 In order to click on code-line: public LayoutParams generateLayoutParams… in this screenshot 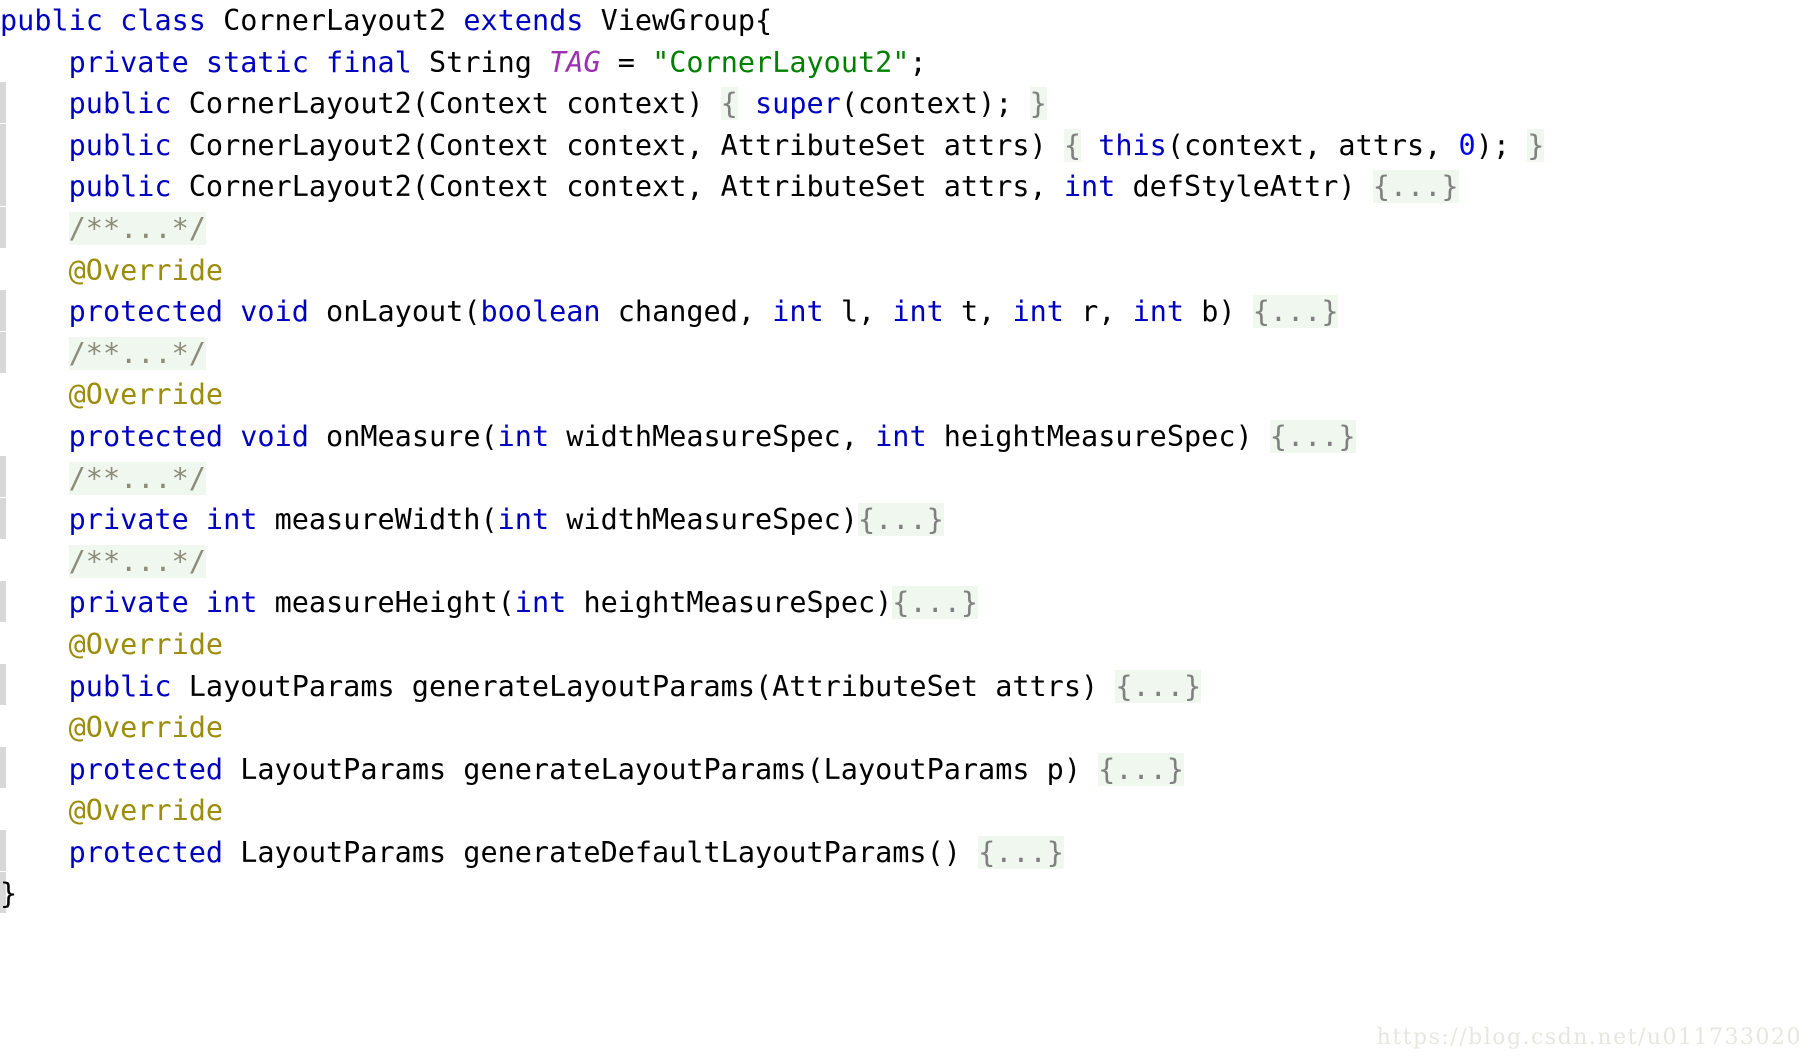, I will do `click(905, 687)`.